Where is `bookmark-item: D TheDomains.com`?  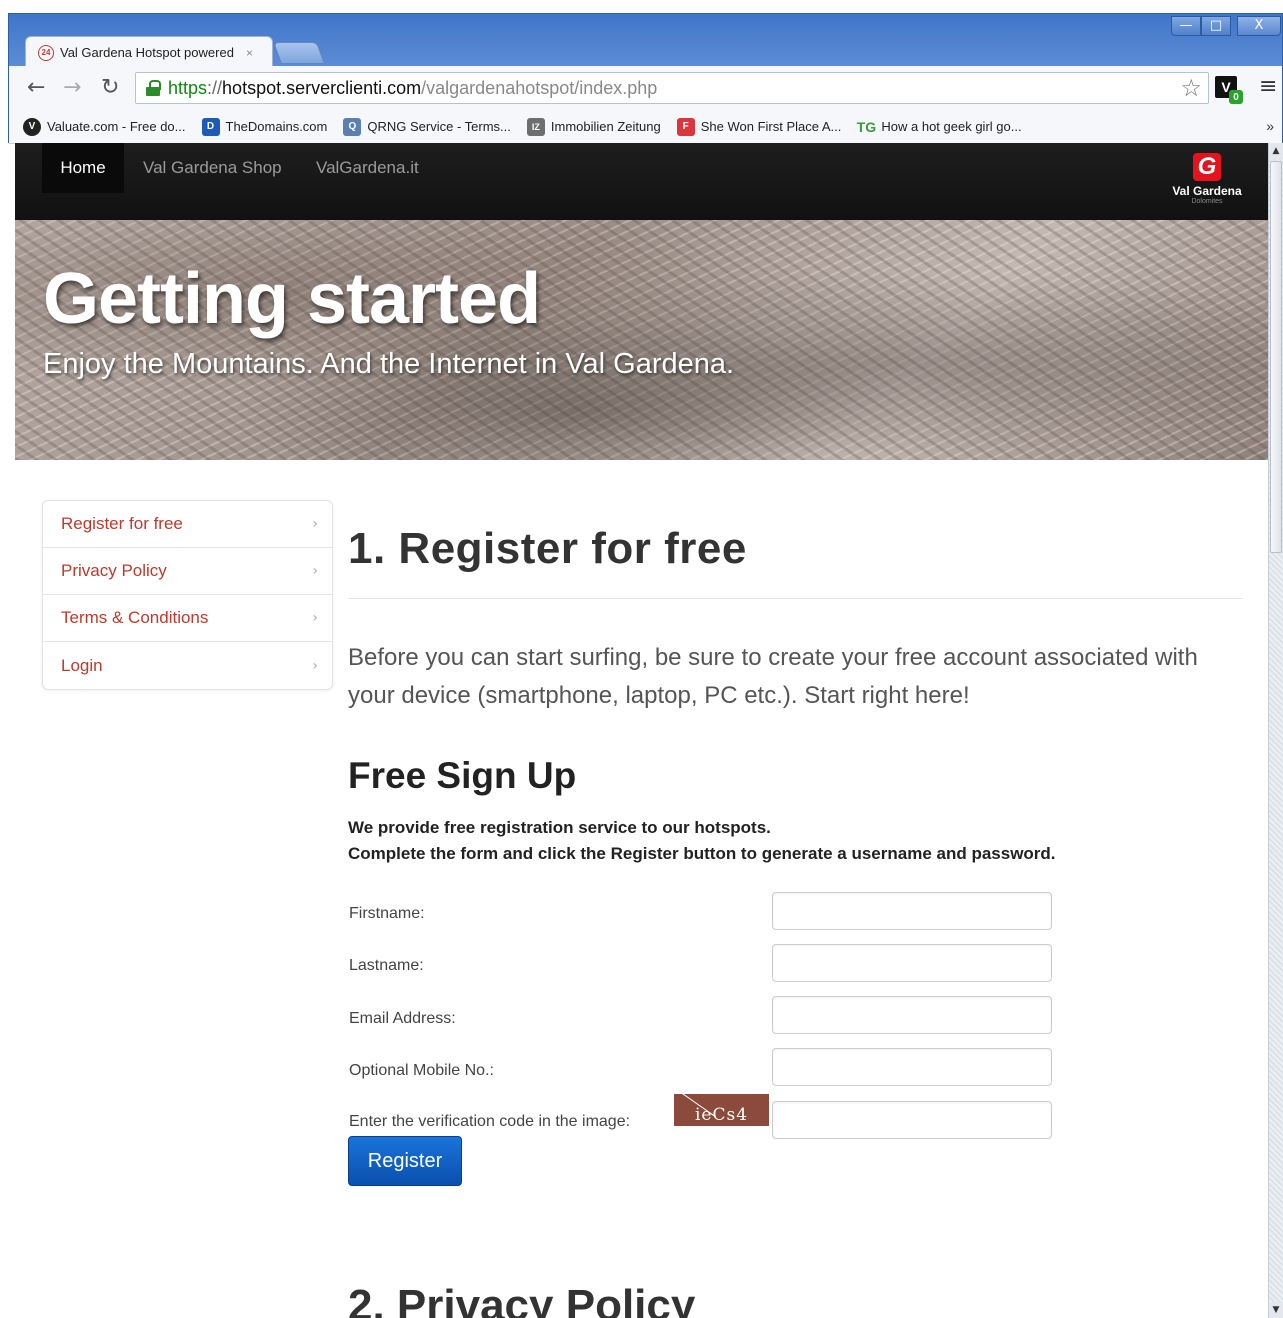 bookmark-item: D TheDomains.com is located at coordinates (264, 126).